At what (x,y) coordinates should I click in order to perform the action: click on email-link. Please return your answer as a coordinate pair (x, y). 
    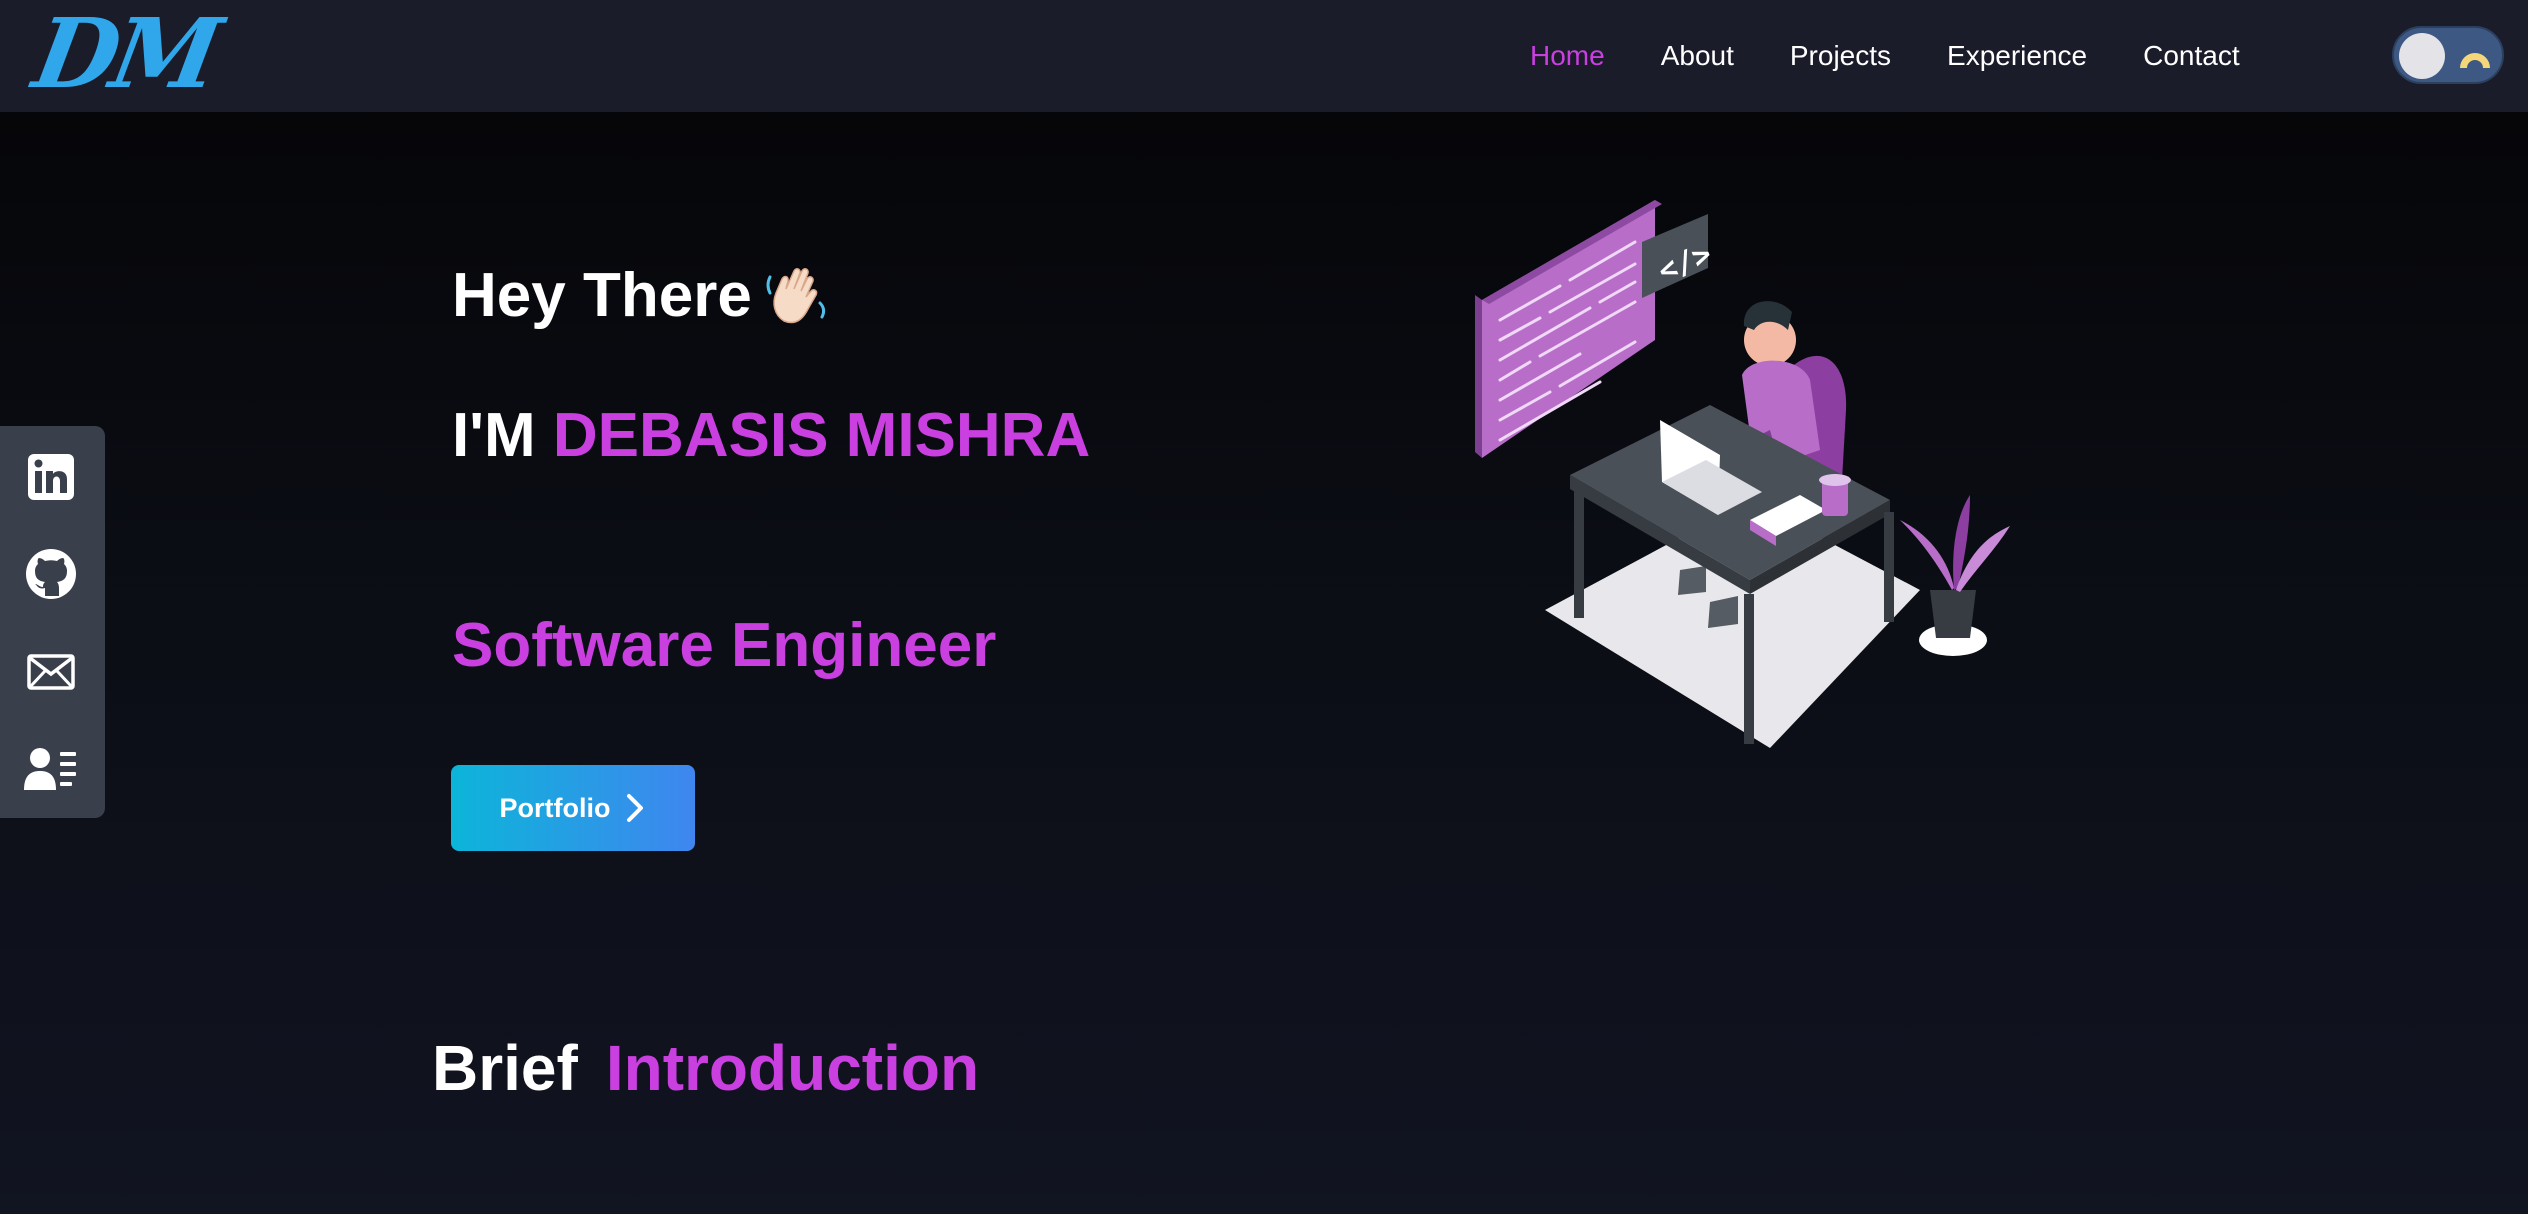
    Looking at the image, I should click on (51, 672).